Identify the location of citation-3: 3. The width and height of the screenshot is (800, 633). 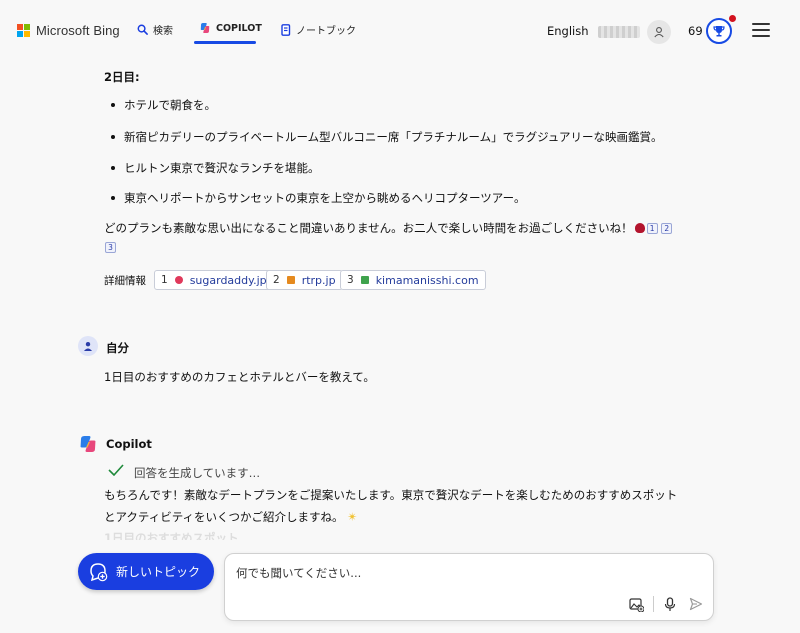
(110, 247).